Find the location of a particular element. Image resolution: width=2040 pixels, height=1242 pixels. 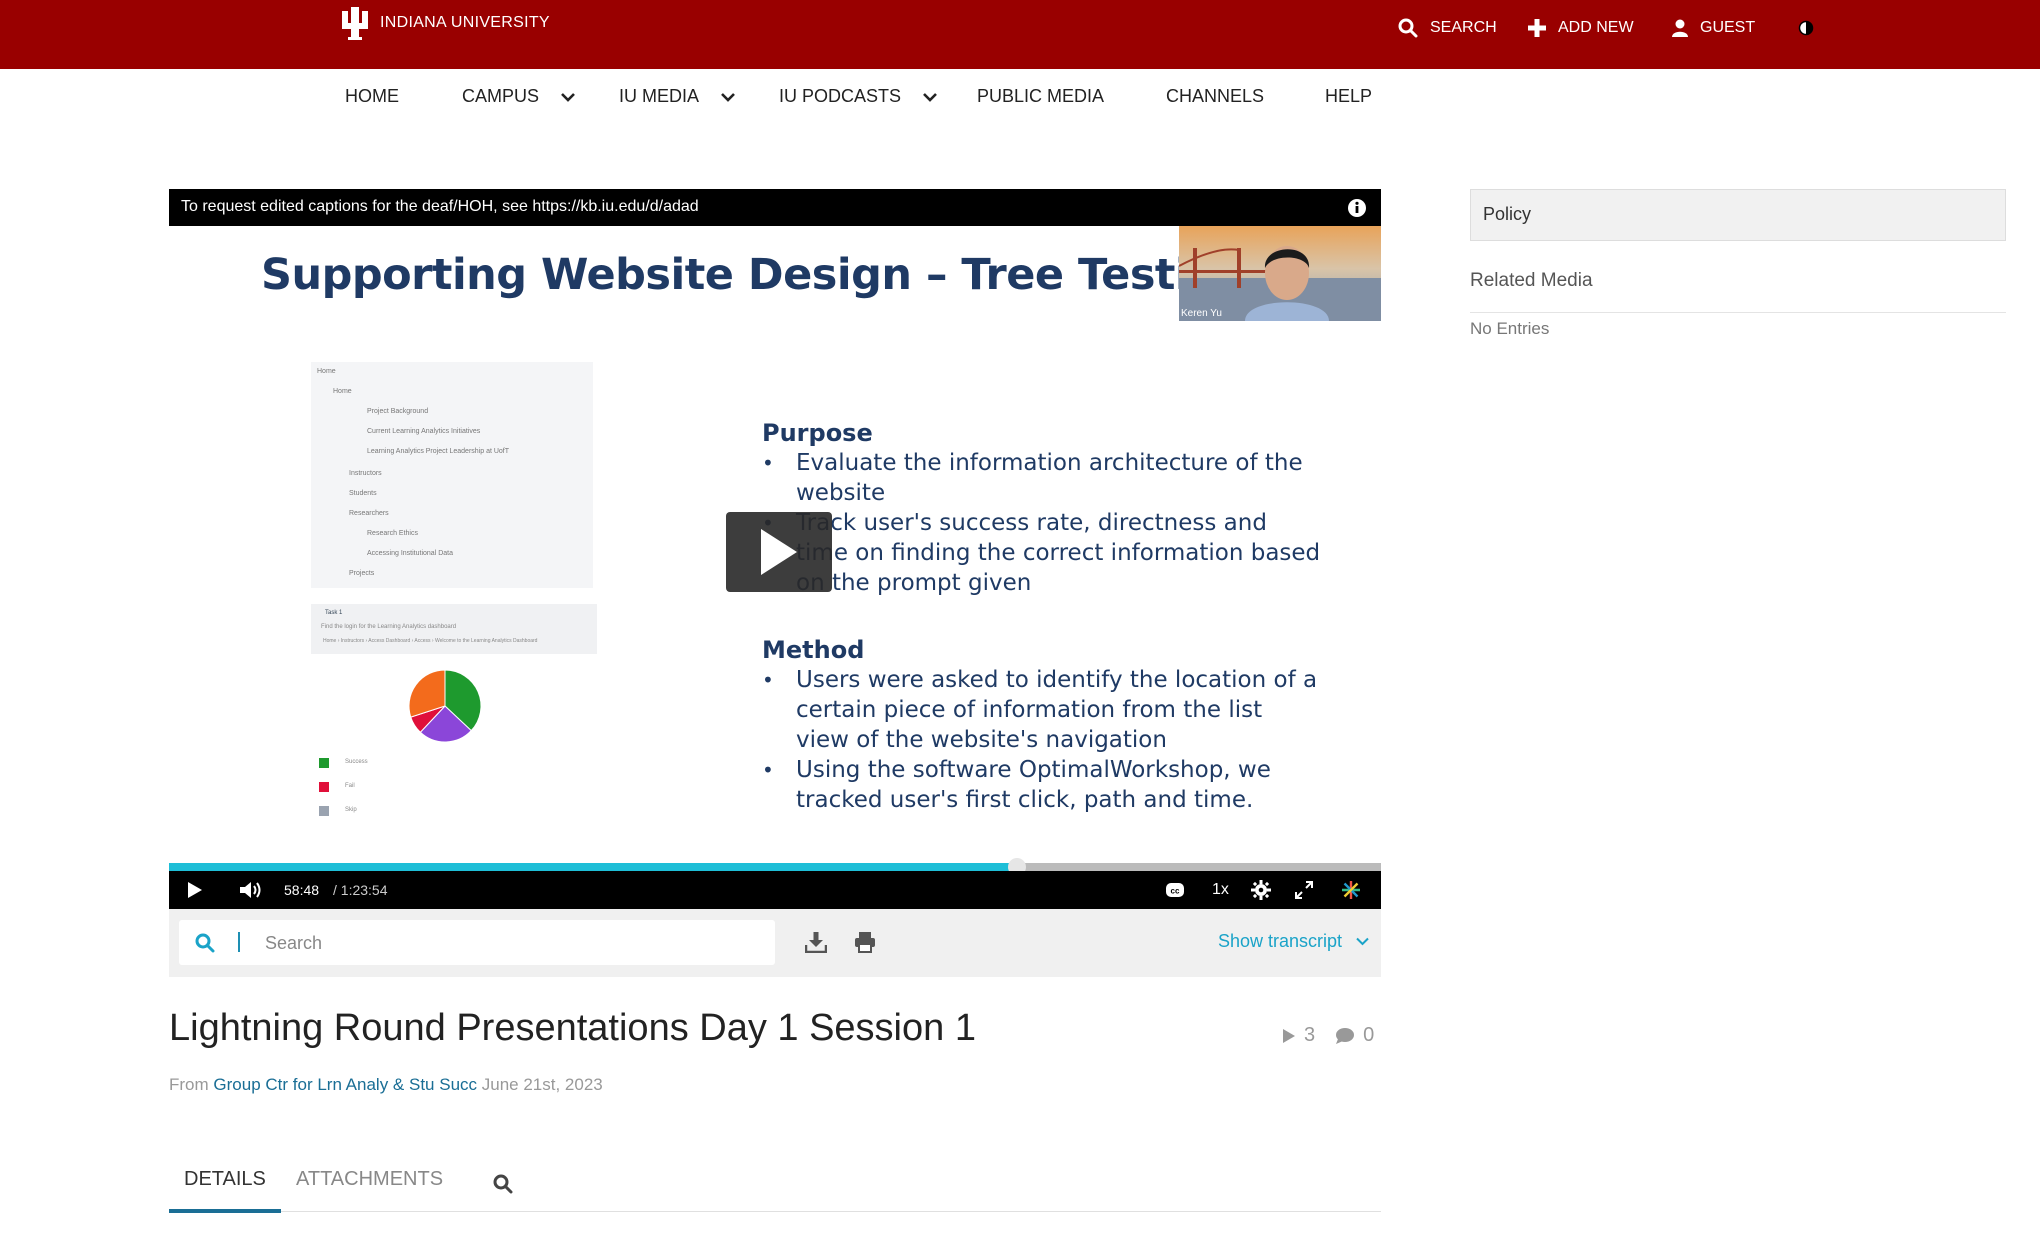

tree-item: Researchers is located at coordinates (369, 513).